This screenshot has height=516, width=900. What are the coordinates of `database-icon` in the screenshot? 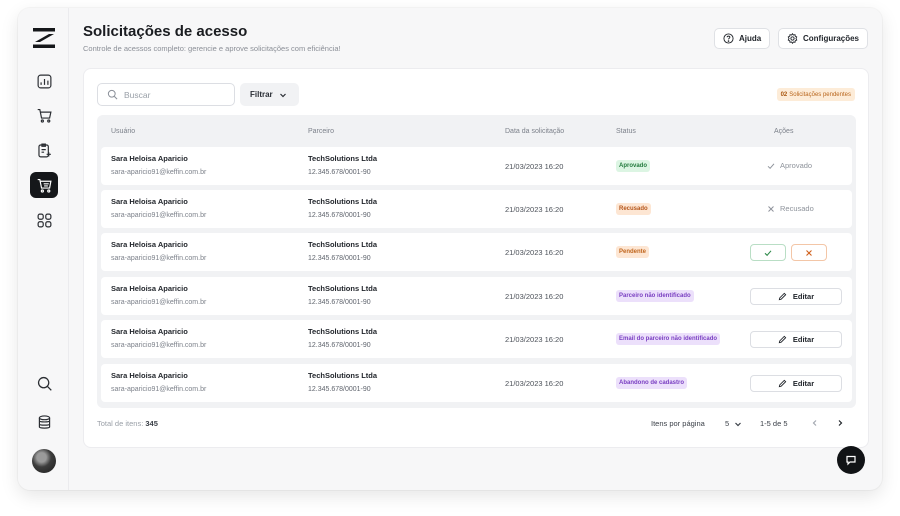 It's located at (44, 421).